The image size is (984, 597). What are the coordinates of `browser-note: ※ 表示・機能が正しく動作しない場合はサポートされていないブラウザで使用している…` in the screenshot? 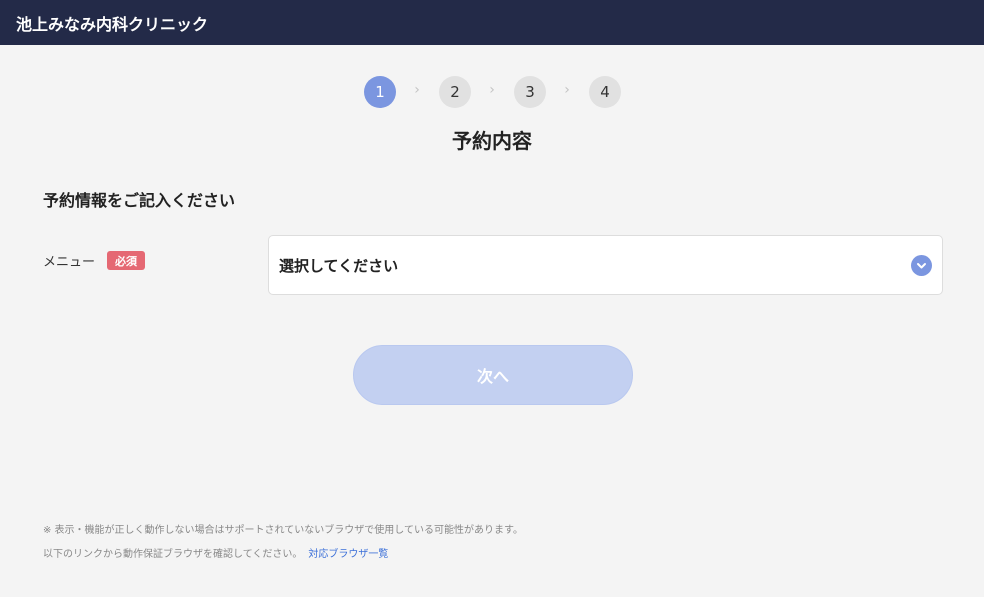 It's located at (283, 530).